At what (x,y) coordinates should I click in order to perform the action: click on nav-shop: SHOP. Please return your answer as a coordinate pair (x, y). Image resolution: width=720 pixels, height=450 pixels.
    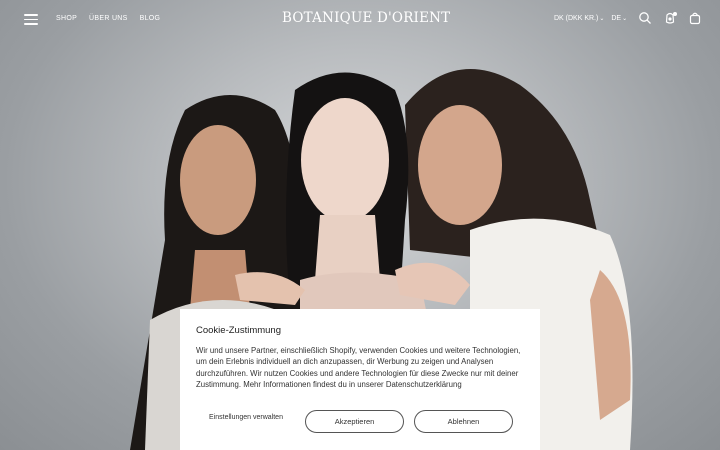
    Looking at the image, I should click on (66, 18).